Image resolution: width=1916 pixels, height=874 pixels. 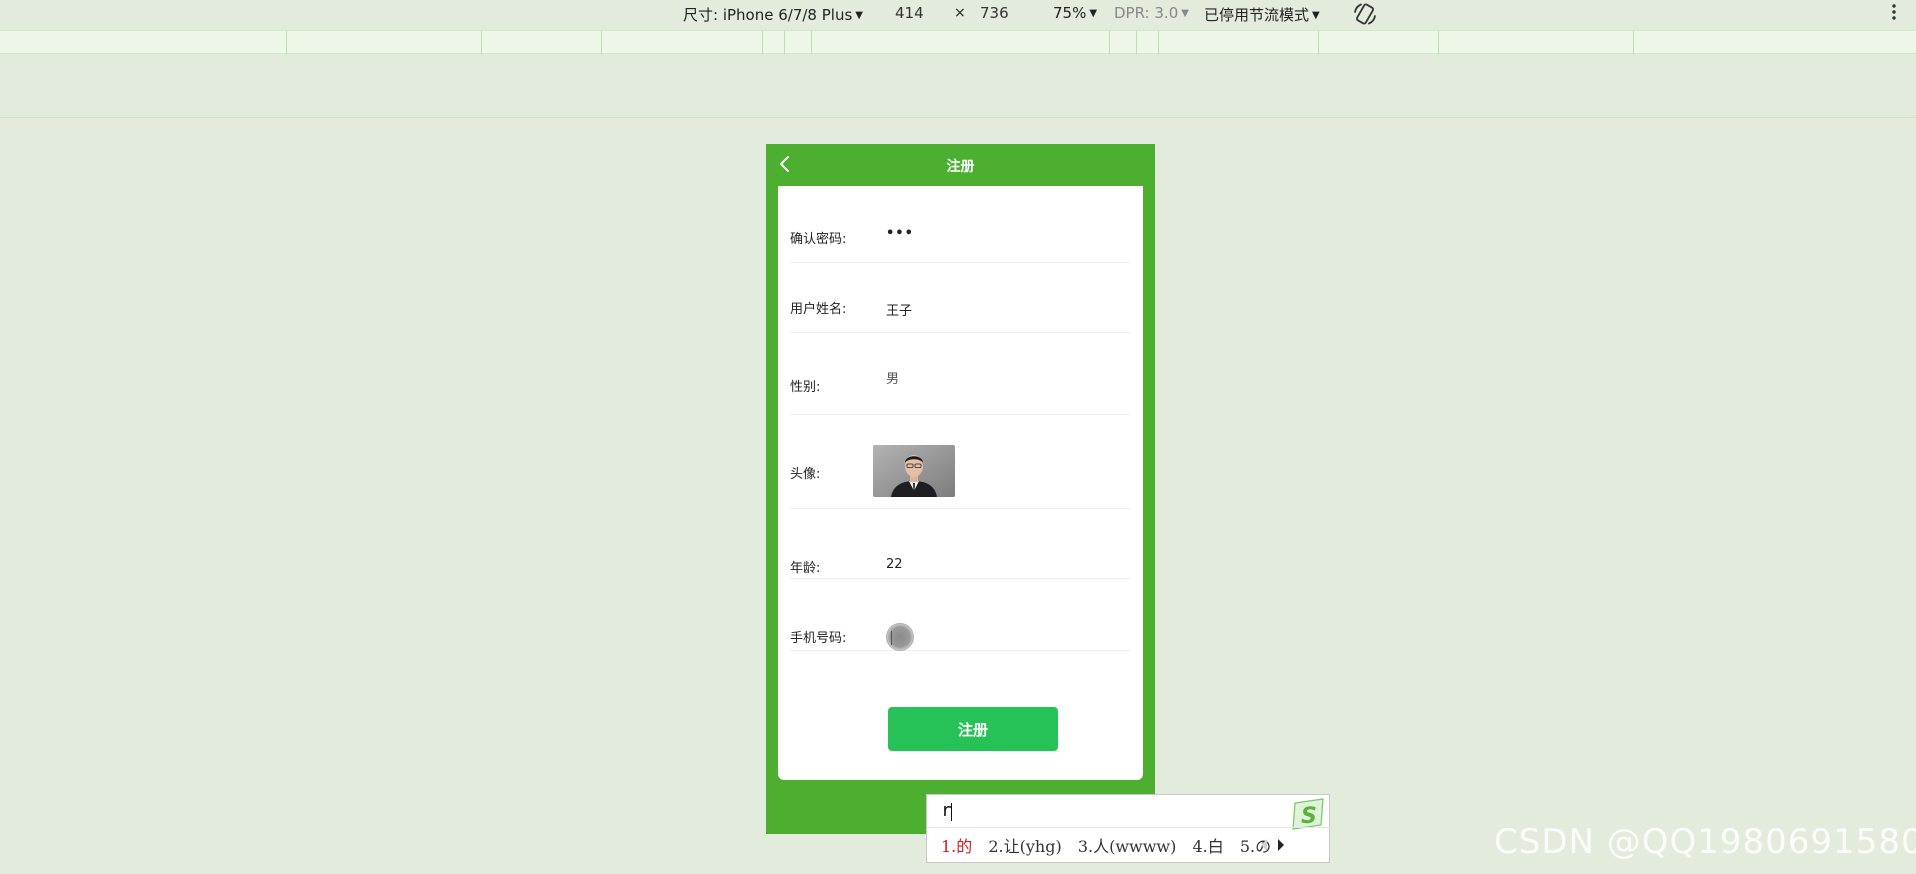 I want to click on dpr-selector: DPR: 3.0 ▼, so click(x=1151, y=13).